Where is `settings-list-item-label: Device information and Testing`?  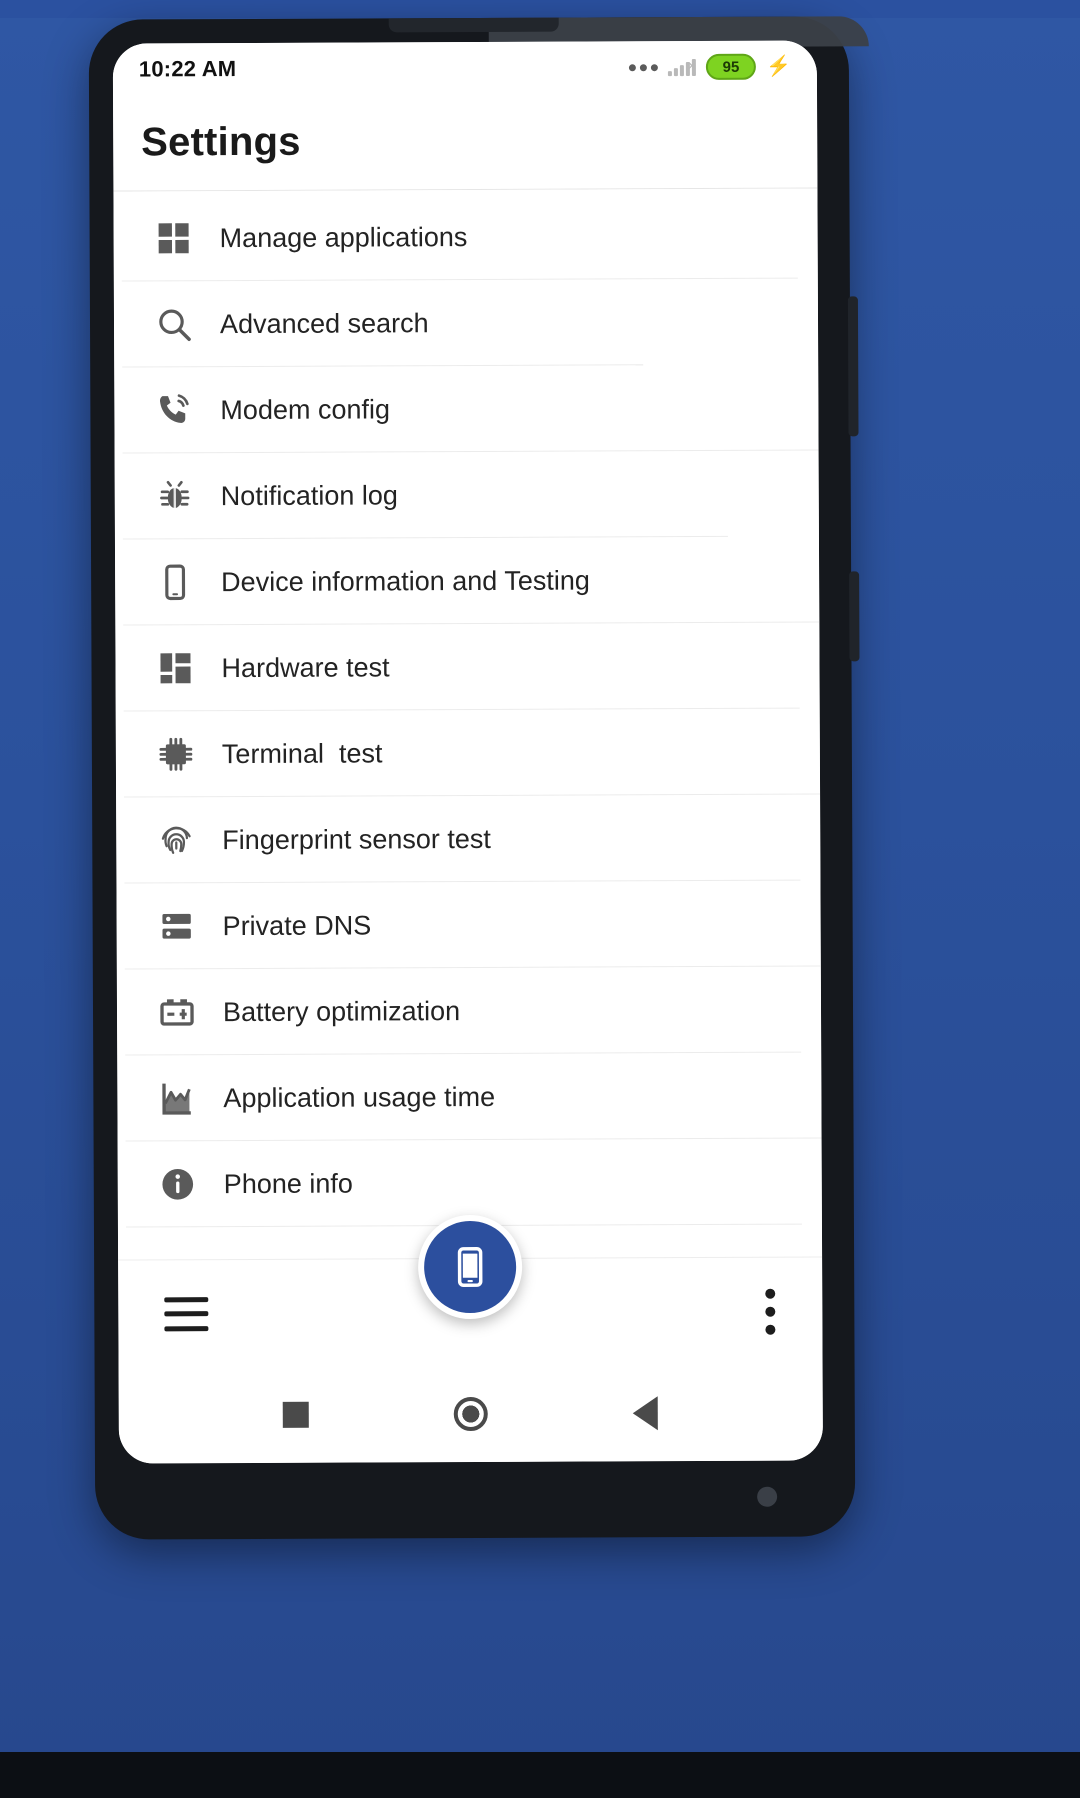
settings-list-item-label: Device information and Testing is located at coordinates (405, 580).